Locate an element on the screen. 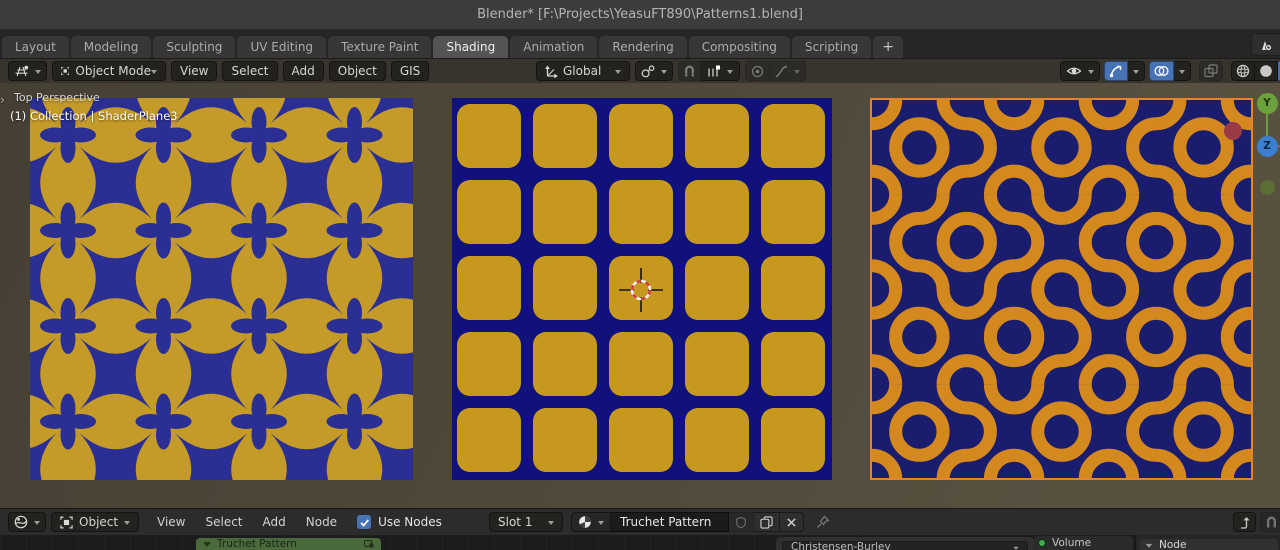 The image size is (1280, 550). subsurface-method-value: Christensen-Burley is located at coordinates (841, 545).